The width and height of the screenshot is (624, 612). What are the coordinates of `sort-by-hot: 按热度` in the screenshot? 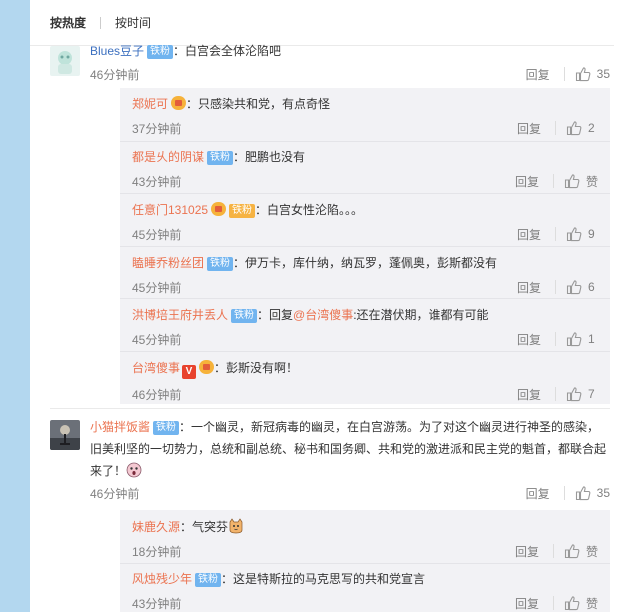 It's located at (68, 22).